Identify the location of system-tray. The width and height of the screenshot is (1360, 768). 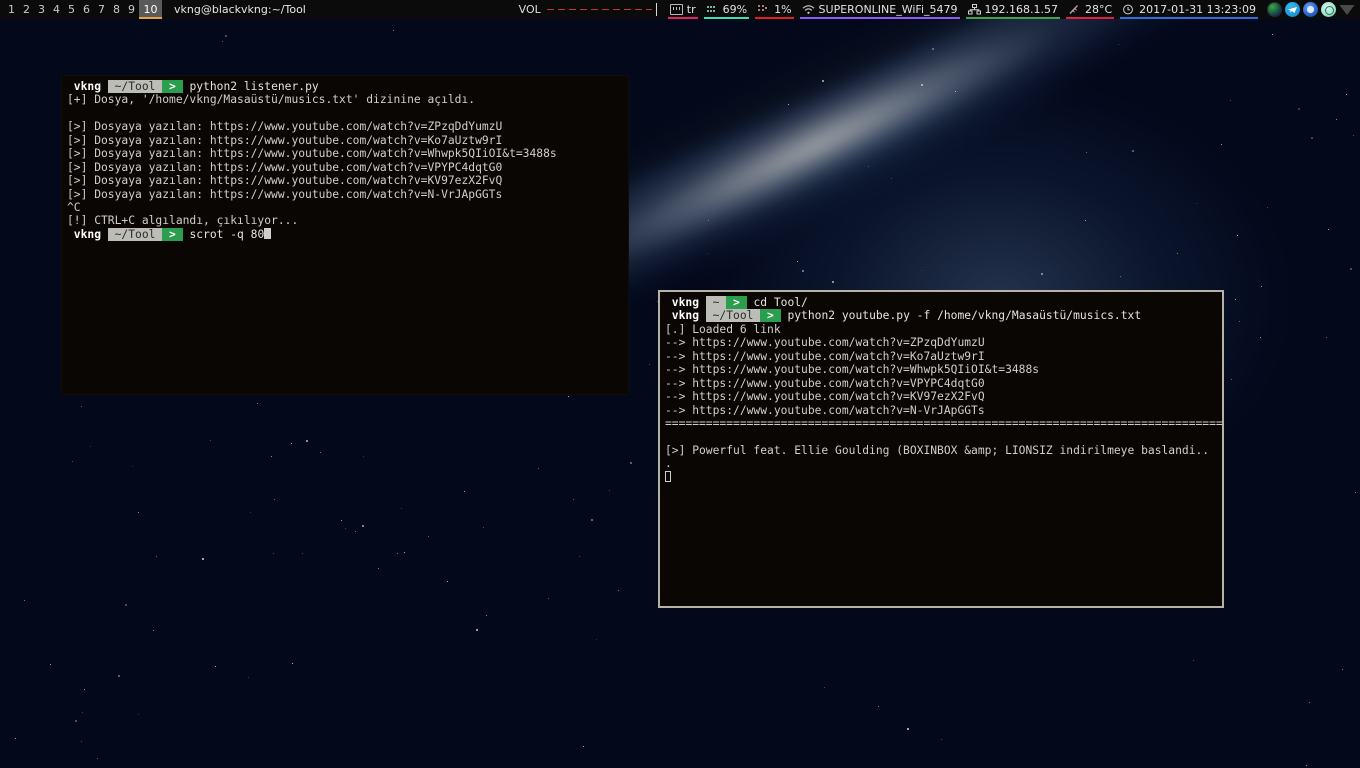
(1310, 9).